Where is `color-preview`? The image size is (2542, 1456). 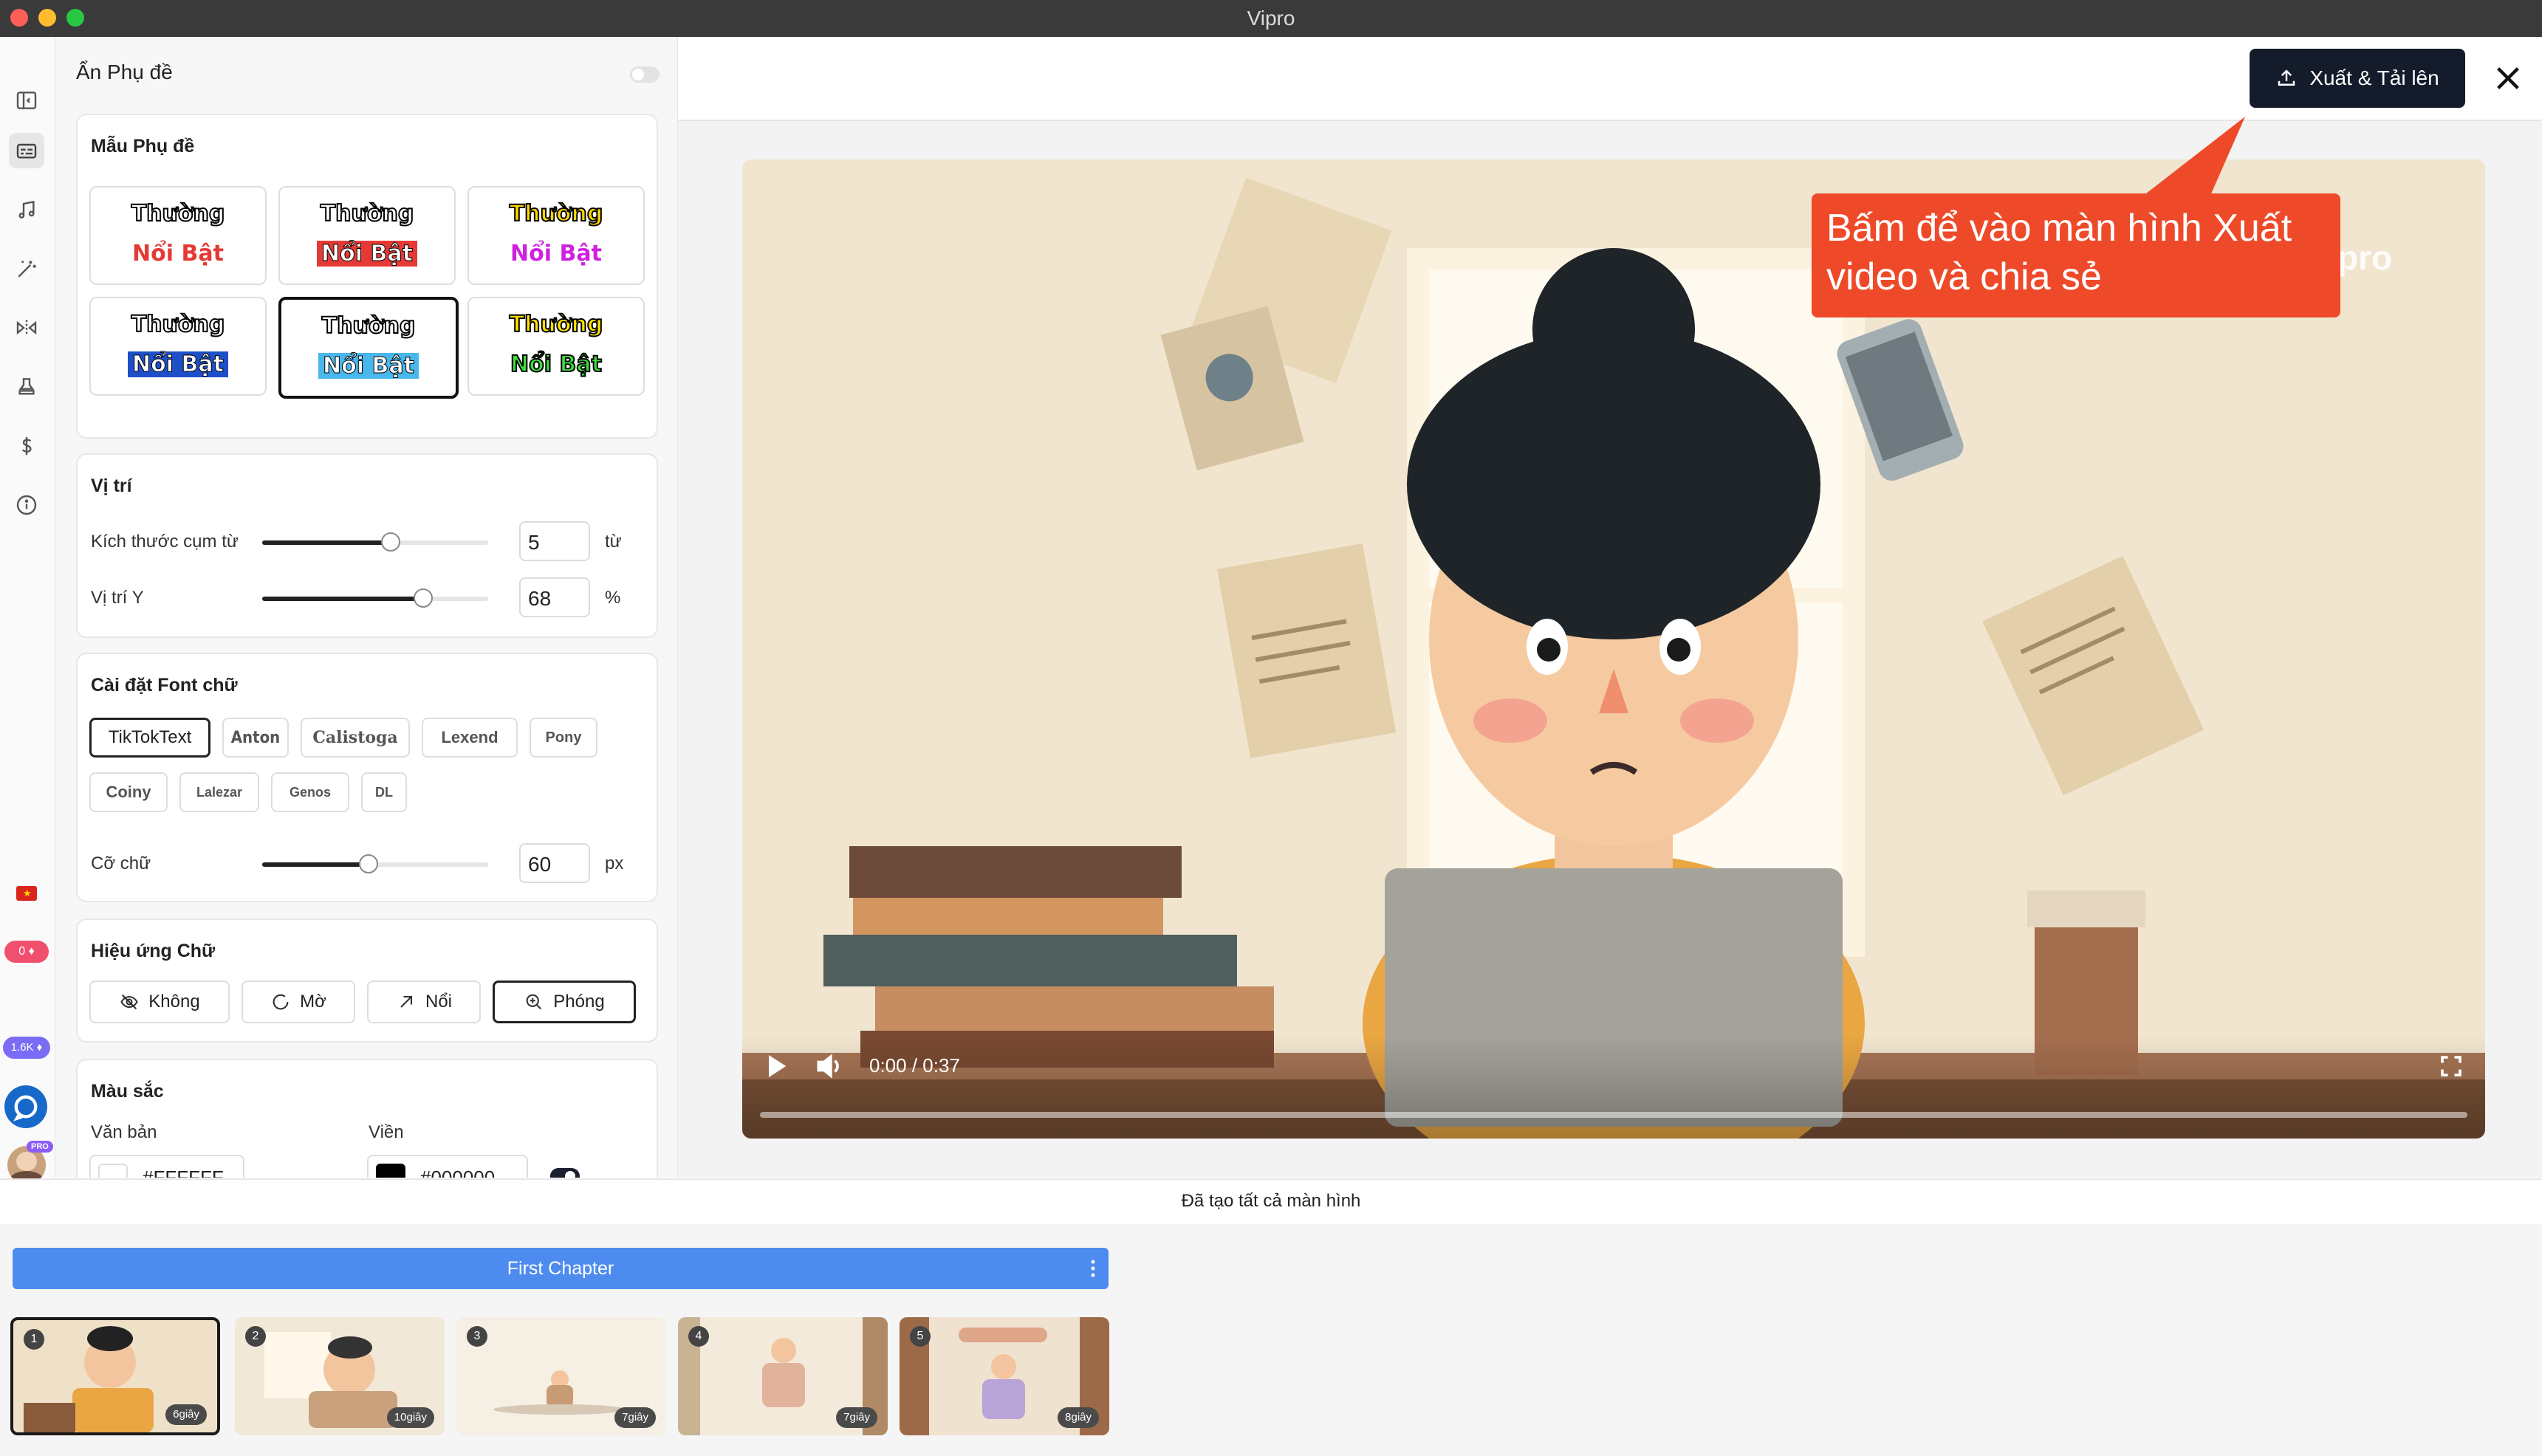 color-preview is located at coordinates (390, 1171).